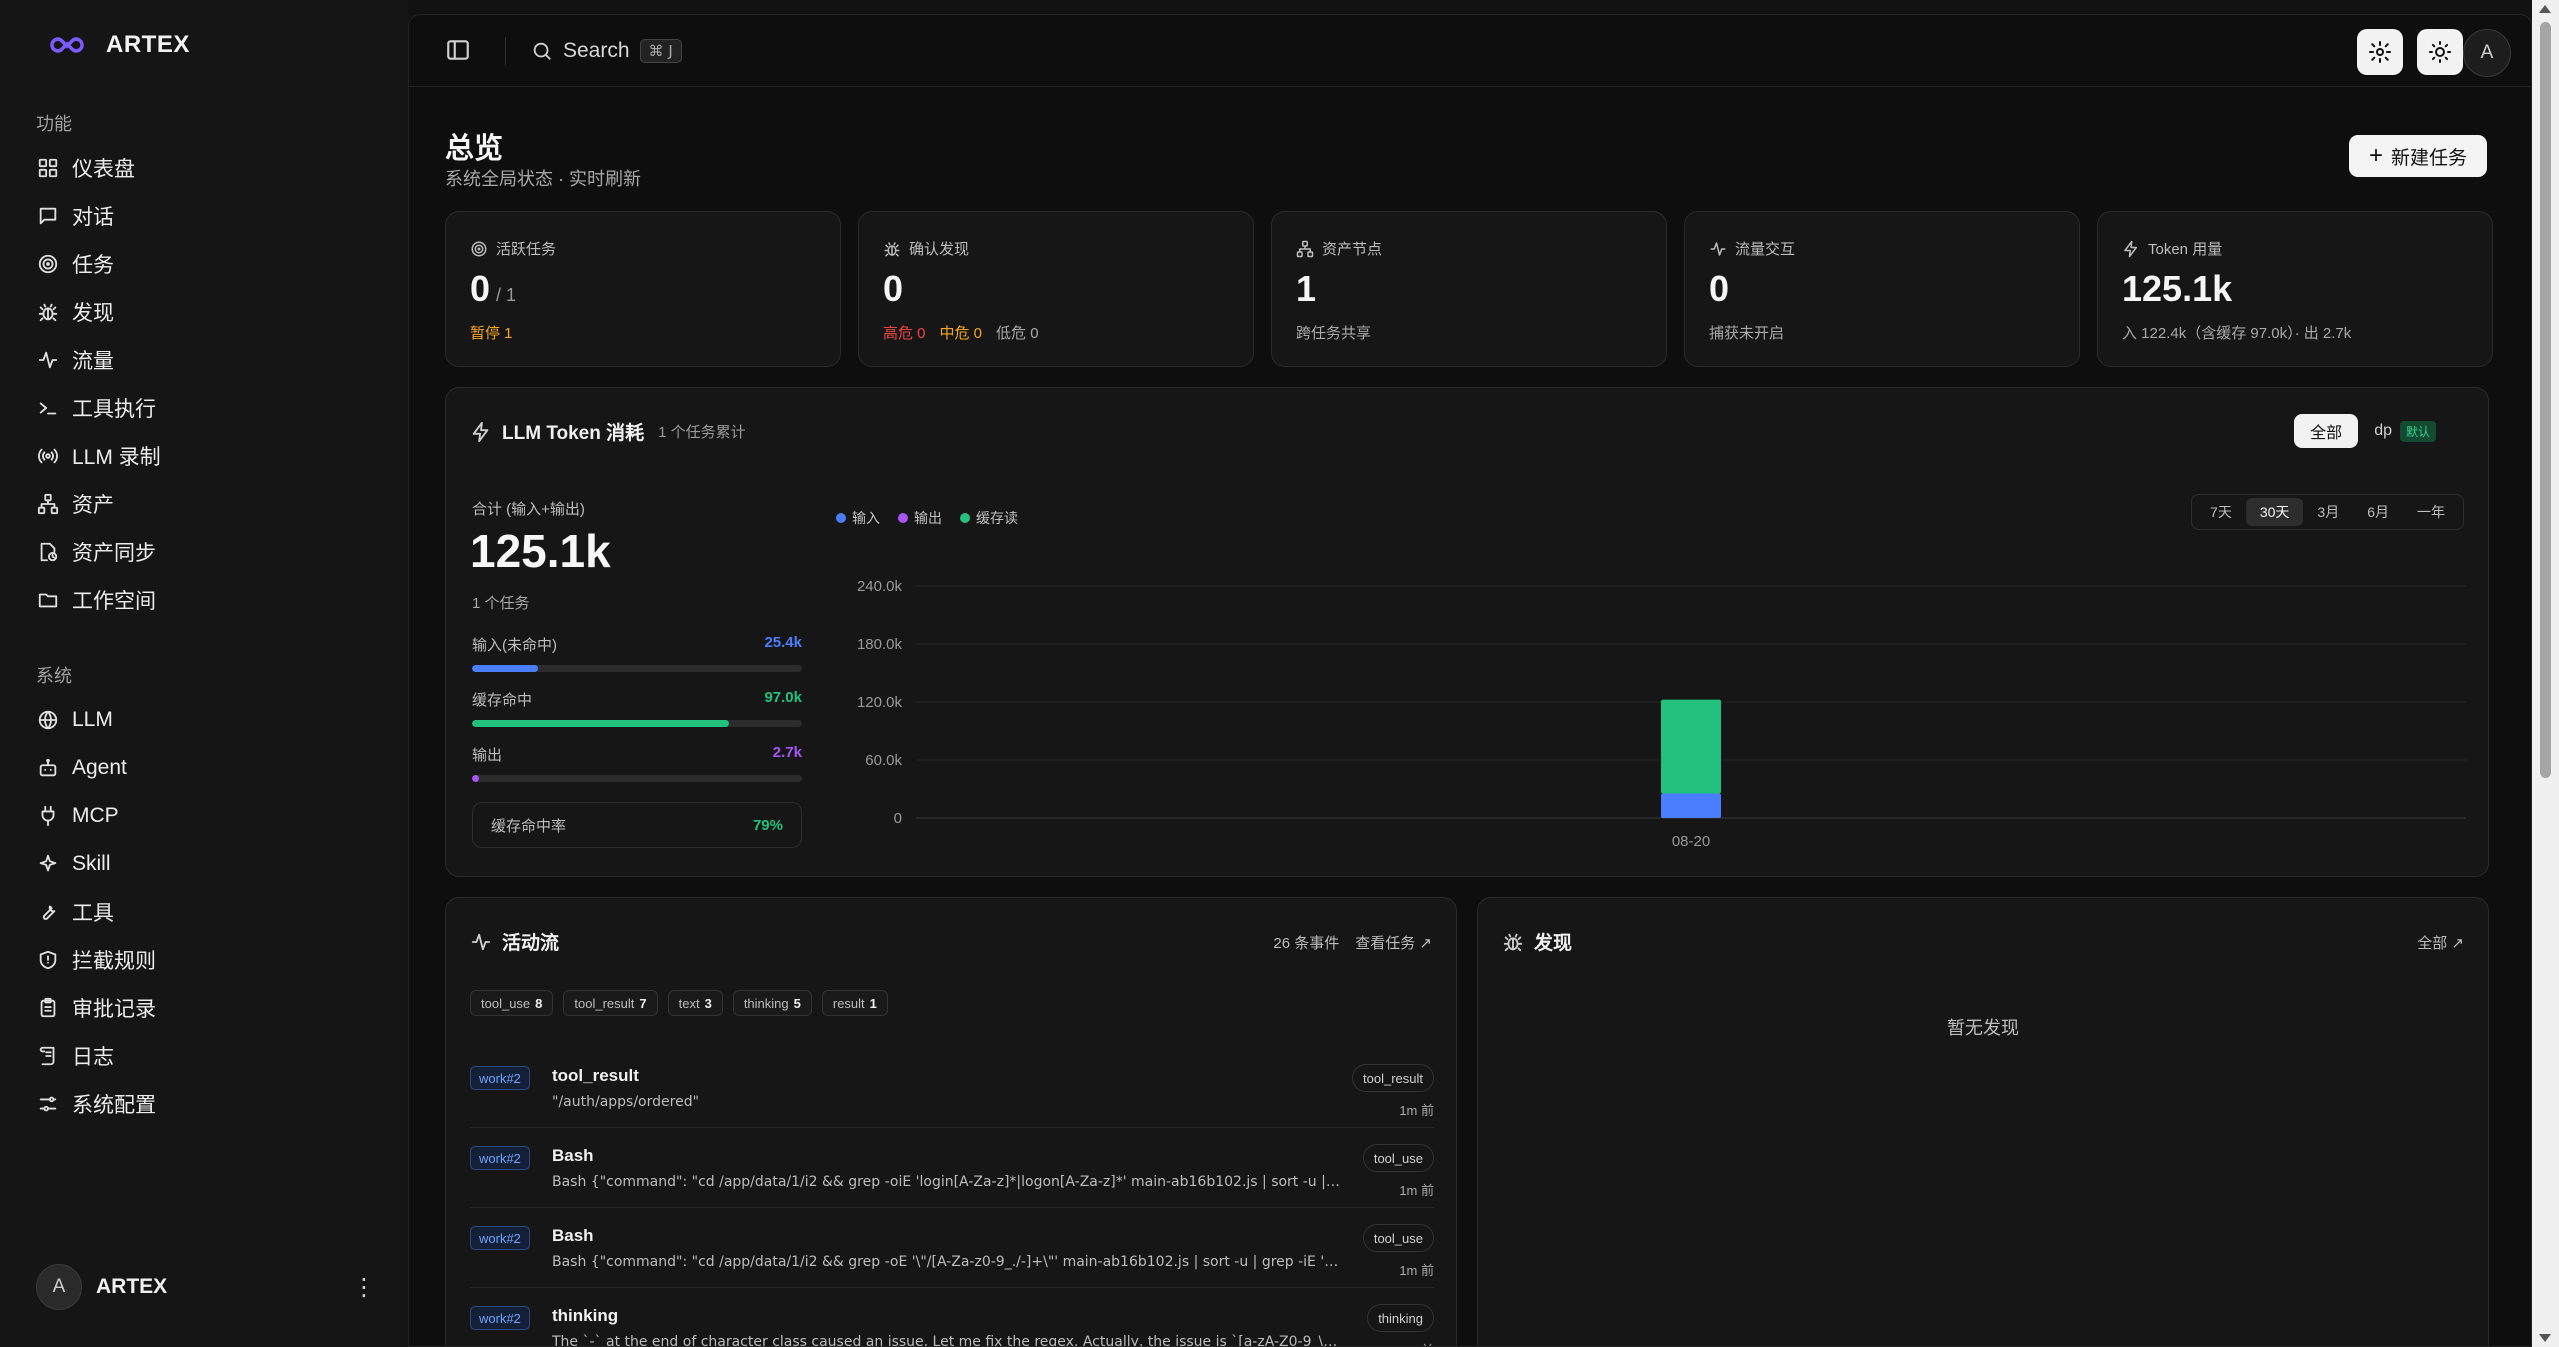 Image resolution: width=2559 pixels, height=1347 pixels. Describe the element at coordinates (505, 668) in the screenshot. I see `token-bar-fill` at that location.